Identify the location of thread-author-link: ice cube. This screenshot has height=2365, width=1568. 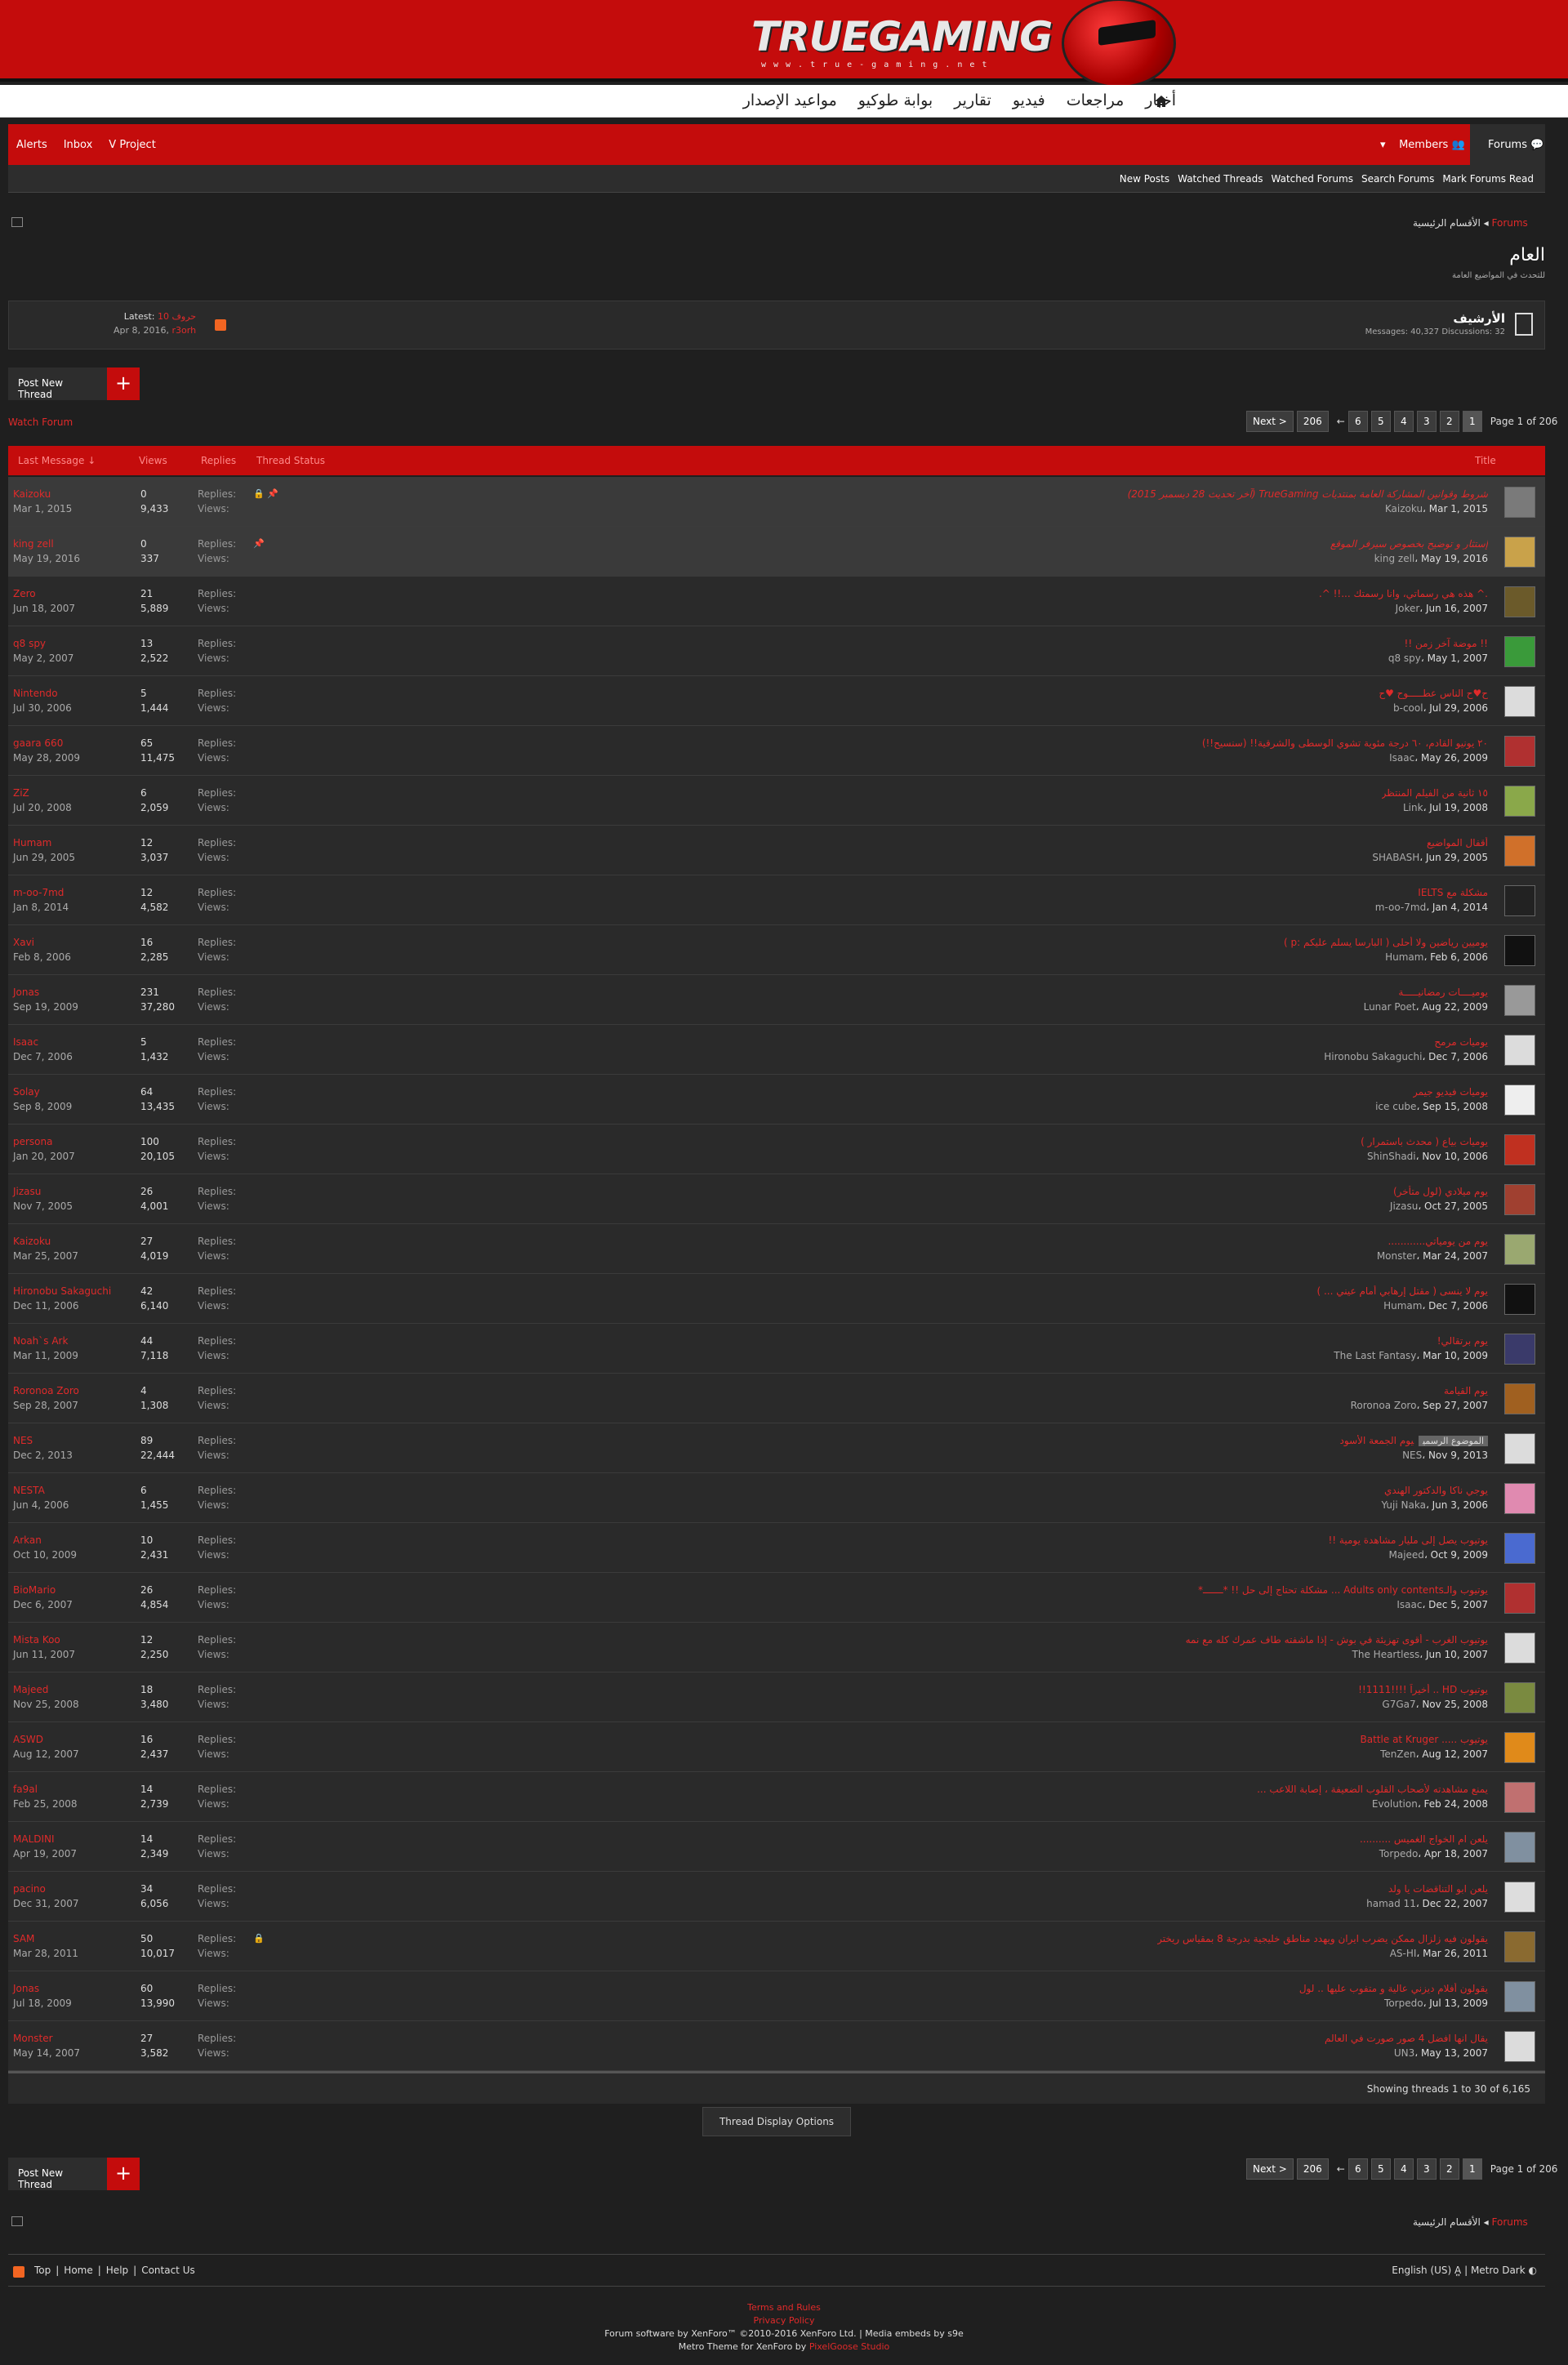
(1395, 1106).